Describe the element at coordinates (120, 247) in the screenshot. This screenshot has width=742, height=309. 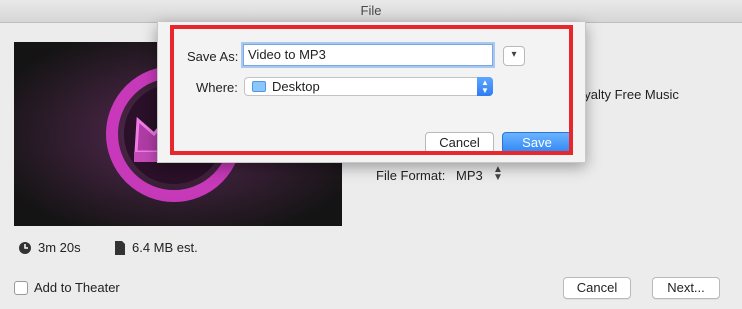
I see `document-icon` at that location.